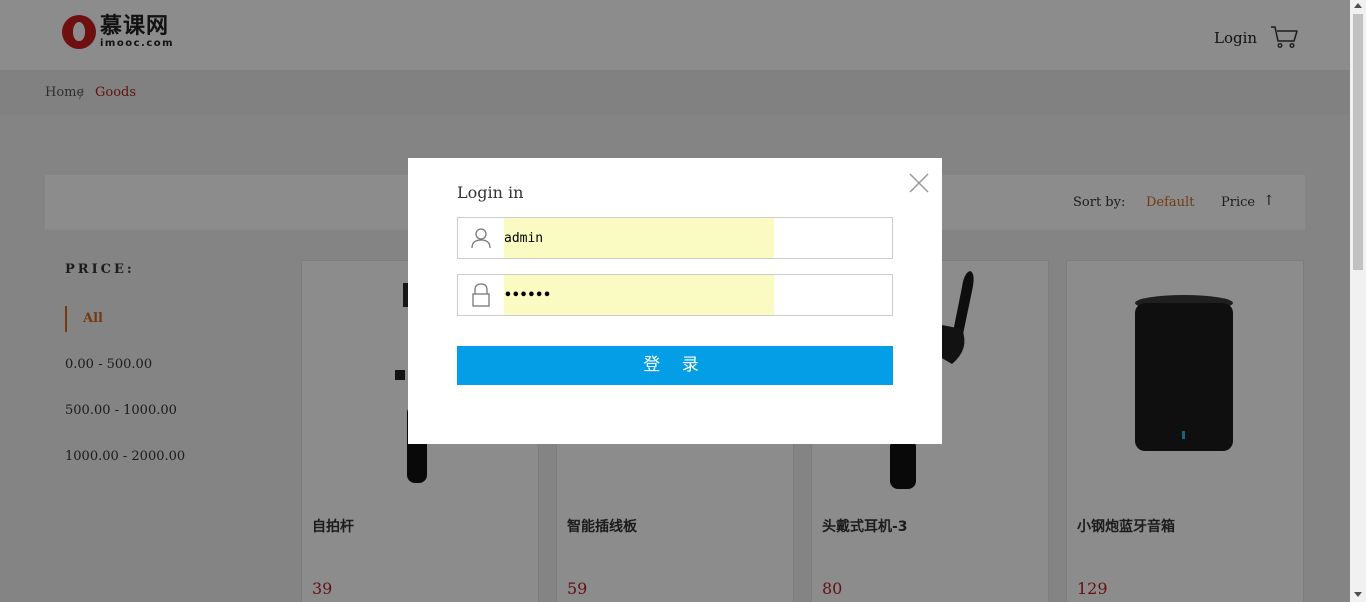 The height and width of the screenshot is (602, 1366). Describe the element at coordinates (1358, 5) in the screenshot. I see `scroll-up-arrow-icon` at that location.